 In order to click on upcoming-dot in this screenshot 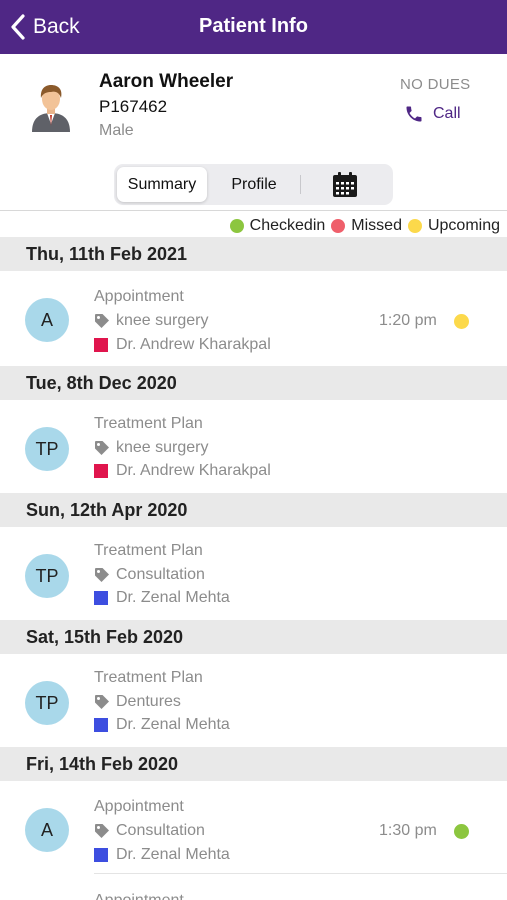, I will do `click(414, 226)`.